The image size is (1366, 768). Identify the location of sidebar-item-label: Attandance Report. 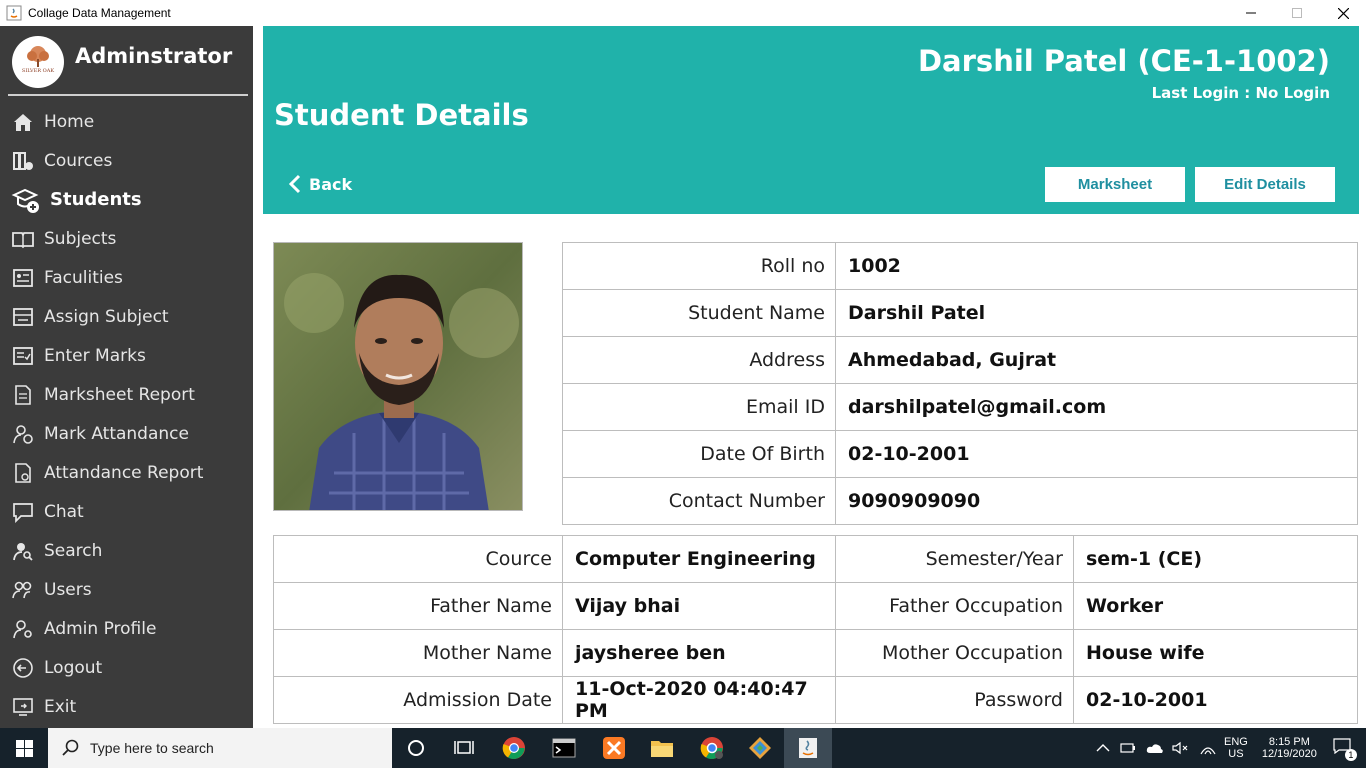
(124, 472).